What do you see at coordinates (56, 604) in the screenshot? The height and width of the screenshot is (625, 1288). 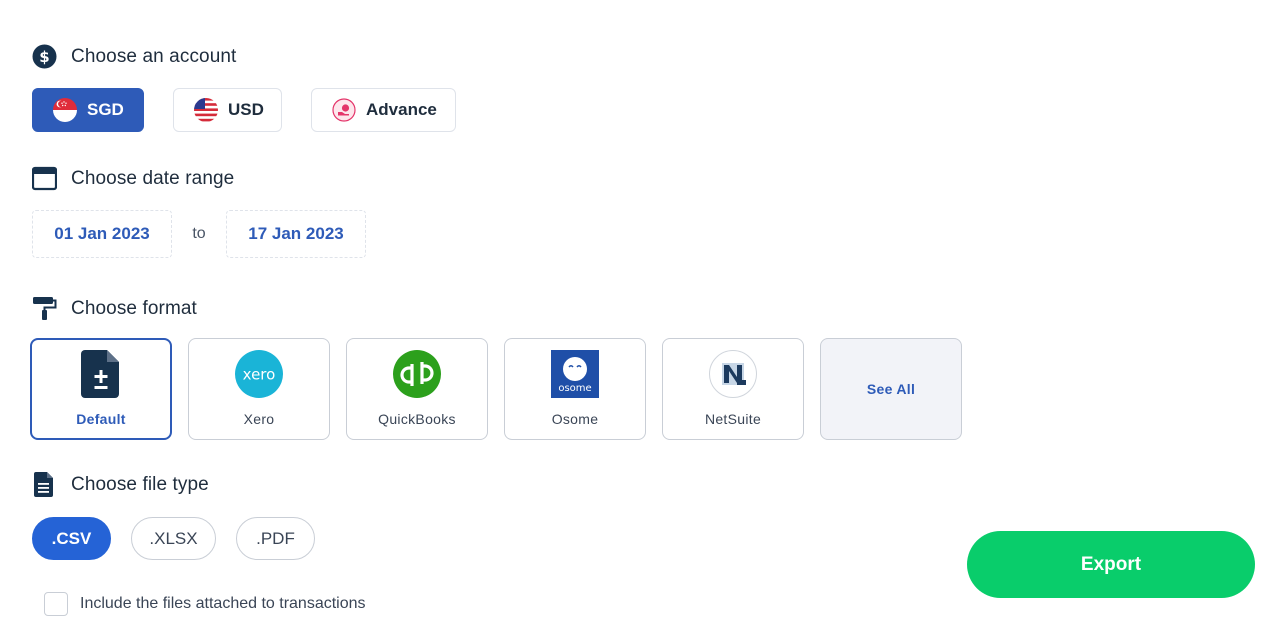 I see `include-attachments-checkbox` at bounding box center [56, 604].